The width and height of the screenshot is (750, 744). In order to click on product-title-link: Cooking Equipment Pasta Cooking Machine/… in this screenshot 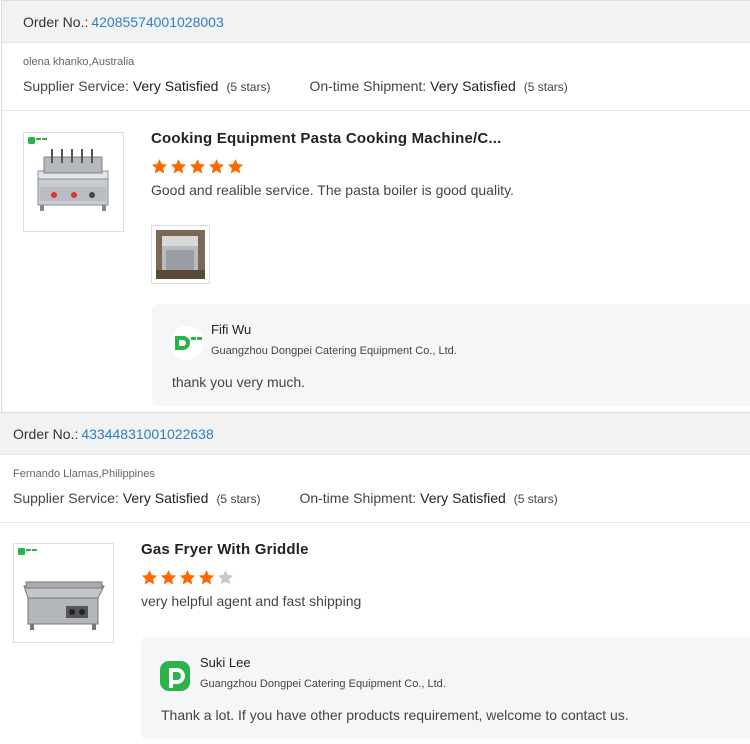, I will do `click(332, 138)`.